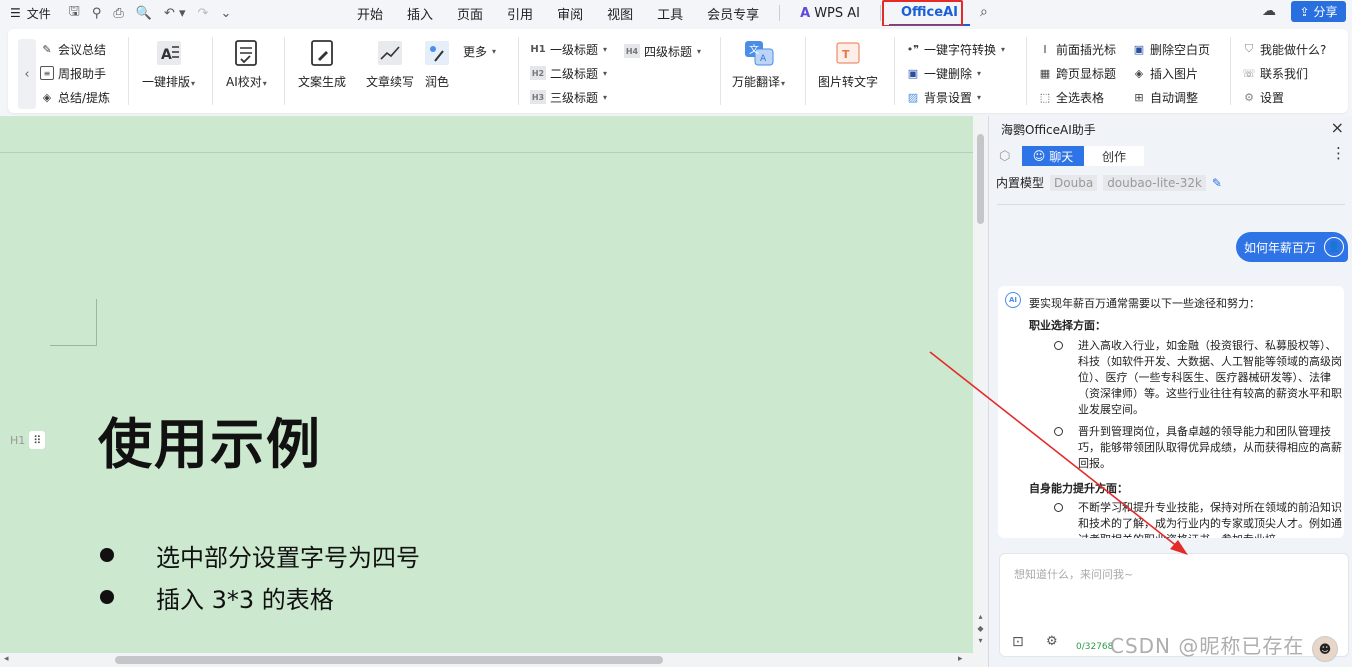 The width and height of the screenshot is (1352, 667). What do you see at coordinates (18, 440) in the screenshot?
I see `heading-level-label: H1` at bounding box center [18, 440].